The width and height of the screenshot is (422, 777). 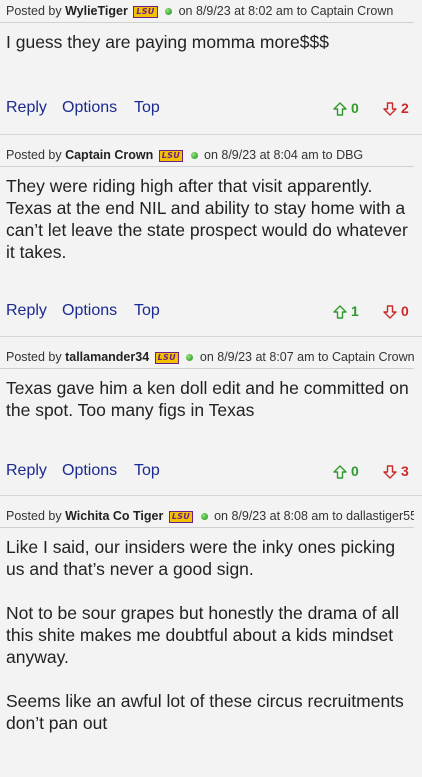 What do you see at coordinates (405, 108) in the screenshot?
I see `downvote-count: 2` at bounding box center [405, 108].